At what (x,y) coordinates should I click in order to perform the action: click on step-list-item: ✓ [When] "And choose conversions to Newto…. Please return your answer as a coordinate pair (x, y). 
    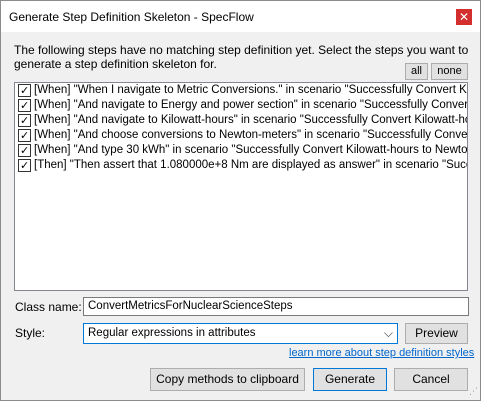
    Looking at the image, I should click on (241, 135).